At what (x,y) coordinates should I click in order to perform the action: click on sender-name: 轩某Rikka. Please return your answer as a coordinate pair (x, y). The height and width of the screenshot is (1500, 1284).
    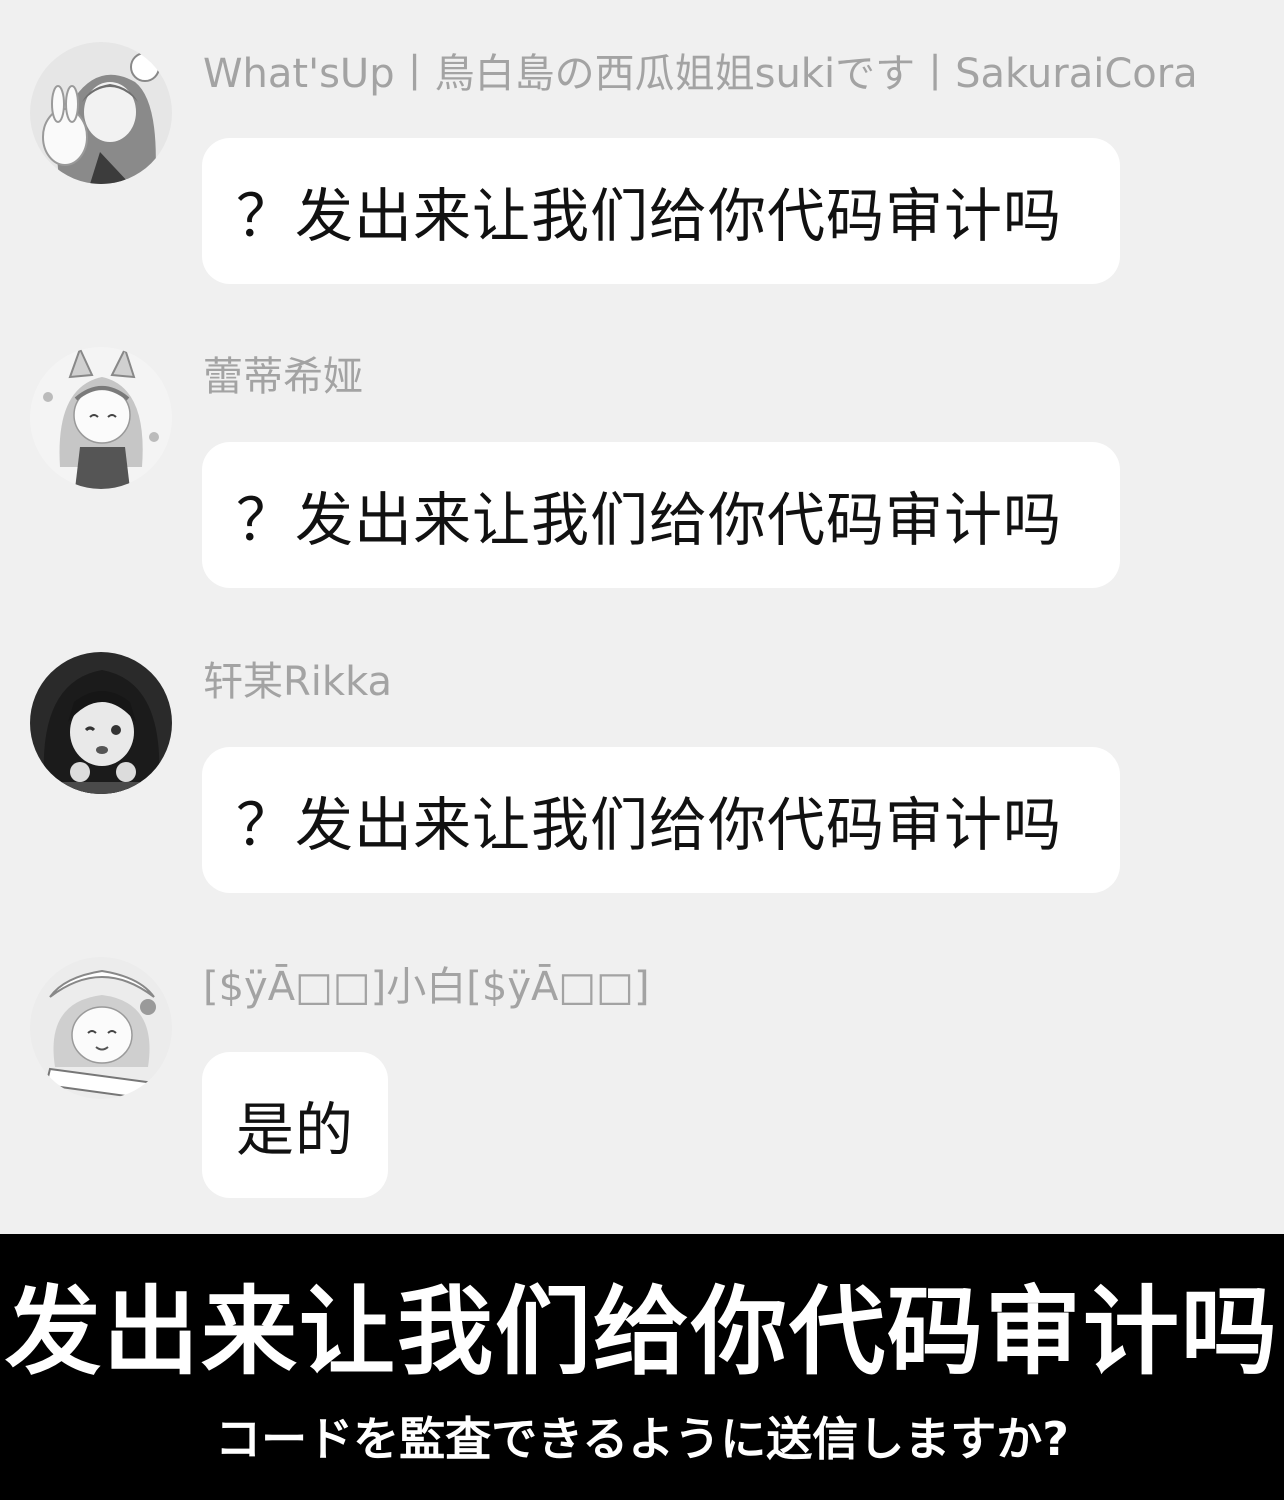
    Looking at the image, I should click on (298, 682).